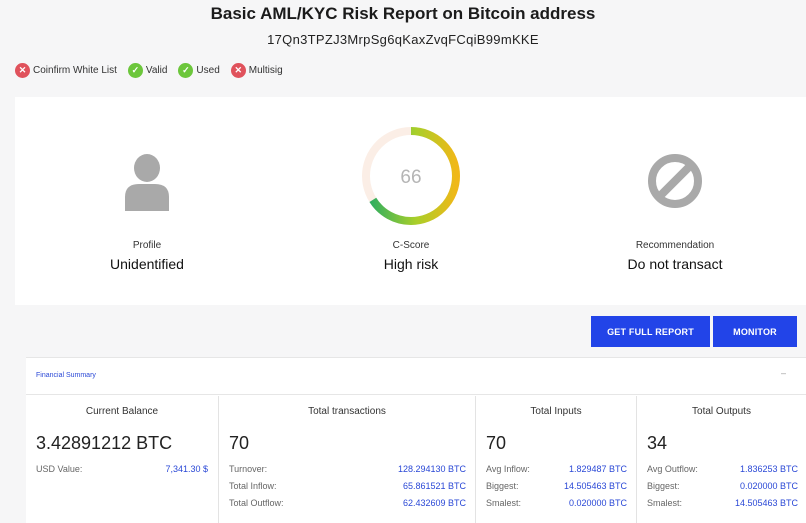  I want to click on recommendation-column: Recommendation Do not transact, so click(674, 201).